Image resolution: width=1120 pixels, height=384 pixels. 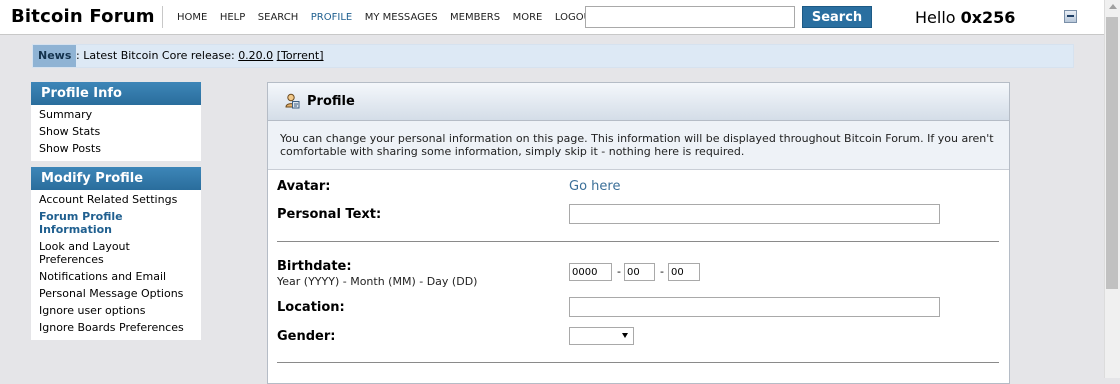 What do you see at coordinates (837, 17) in the screenshot?
I see `search-button: Search` at bounding box center [837, 17].